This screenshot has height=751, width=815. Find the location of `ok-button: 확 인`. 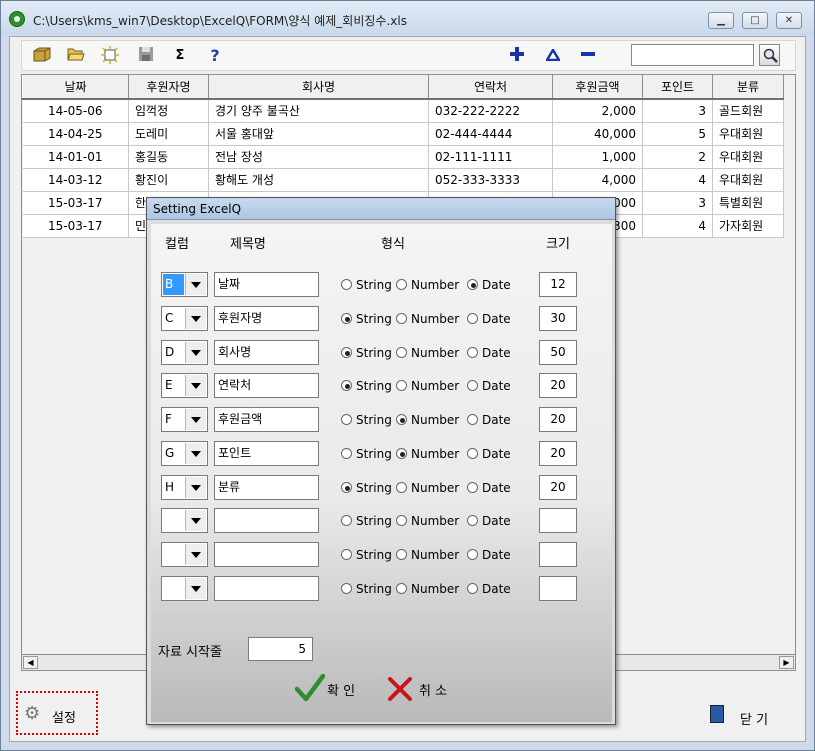

ok-button: 확 인 is located at coordinates (328, 690).